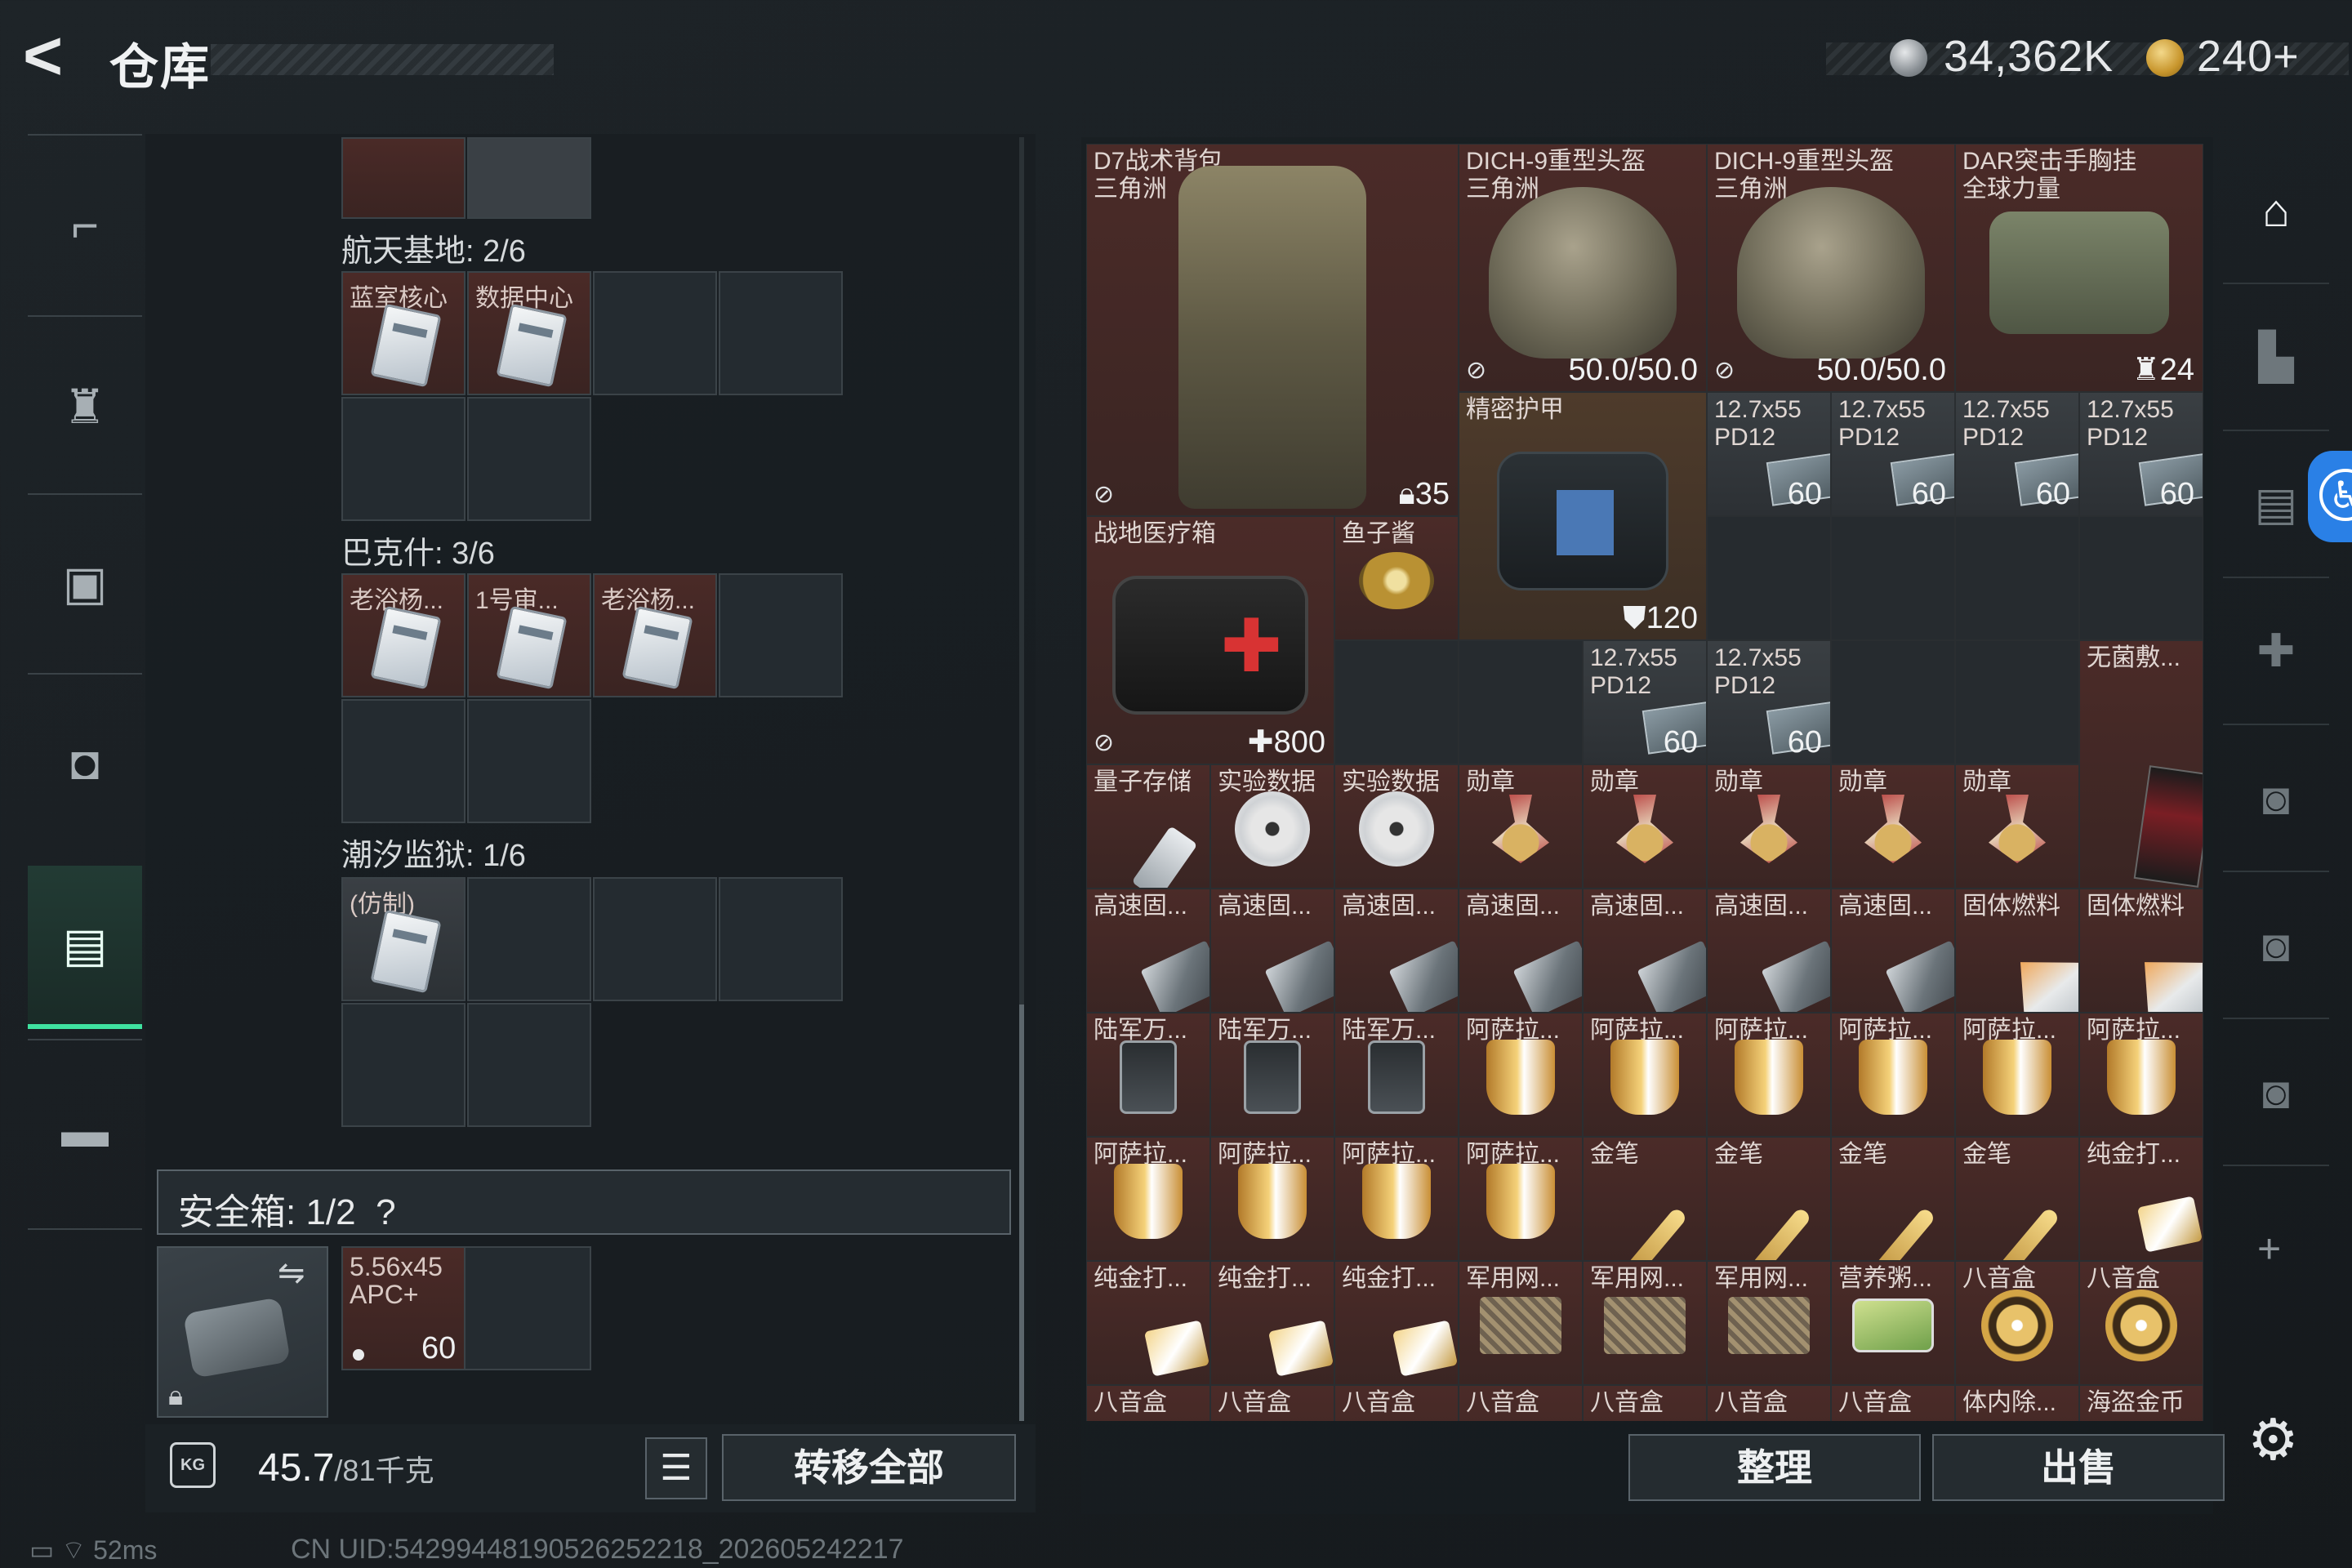 This screenshot has width=2352, height=1568. I want to click on weapon-tab: ⌐, so click(85, 226).